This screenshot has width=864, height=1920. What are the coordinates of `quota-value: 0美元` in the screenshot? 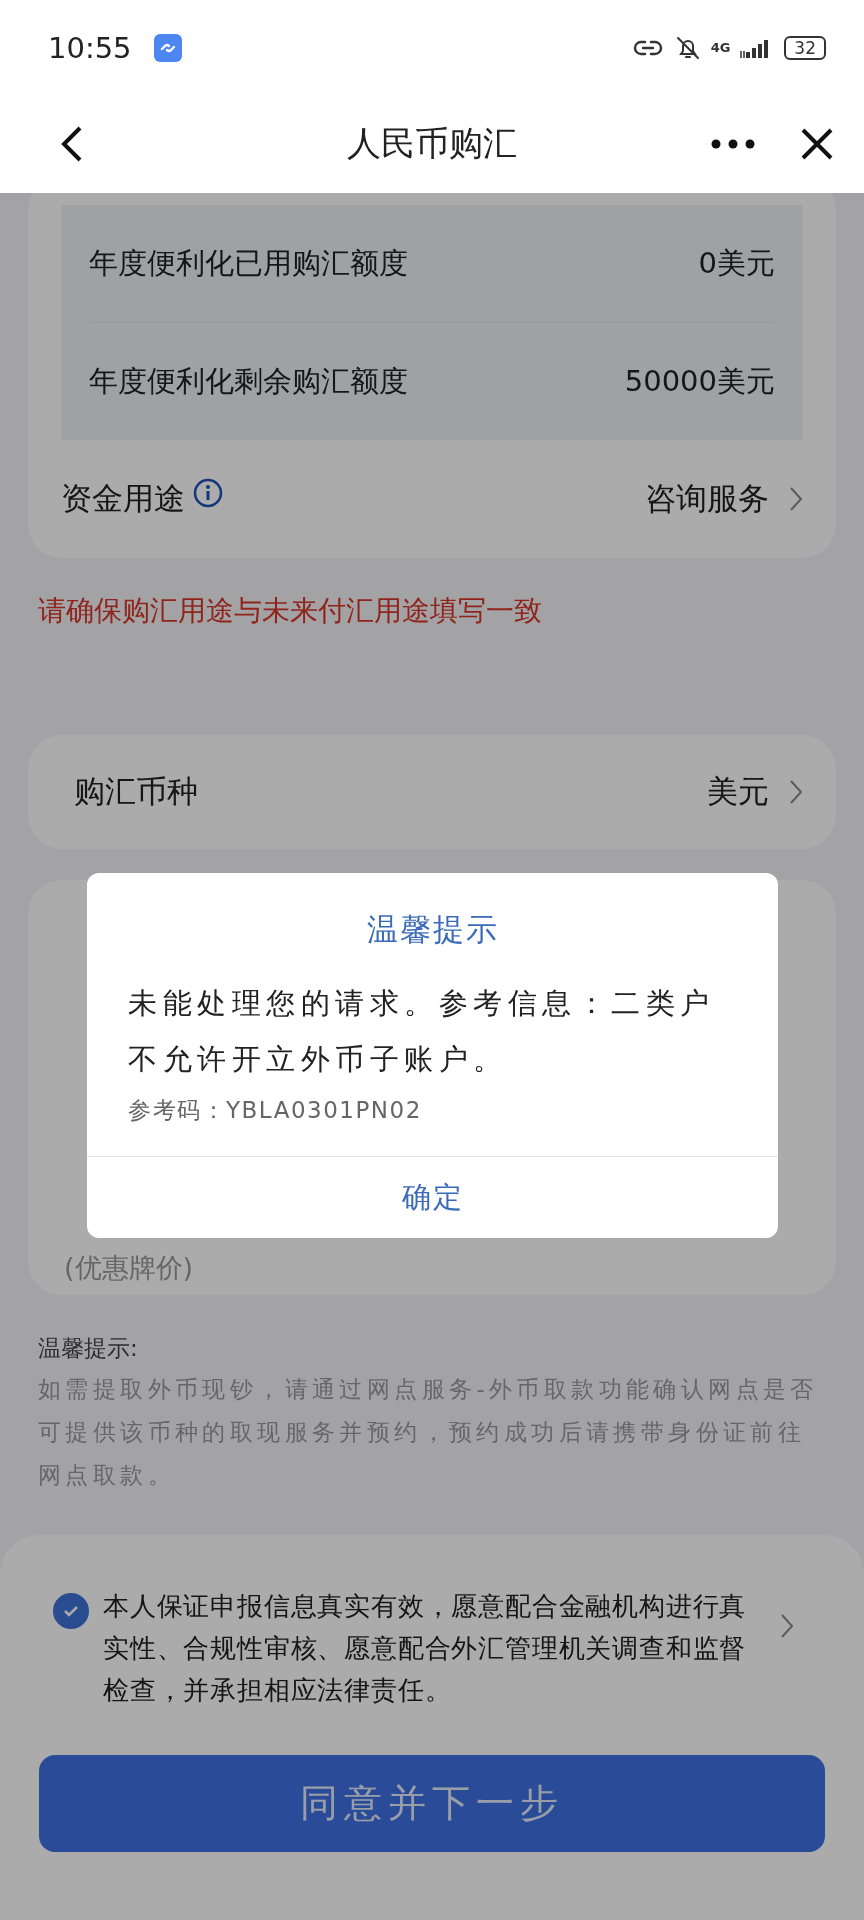 It's located at (736, 263).